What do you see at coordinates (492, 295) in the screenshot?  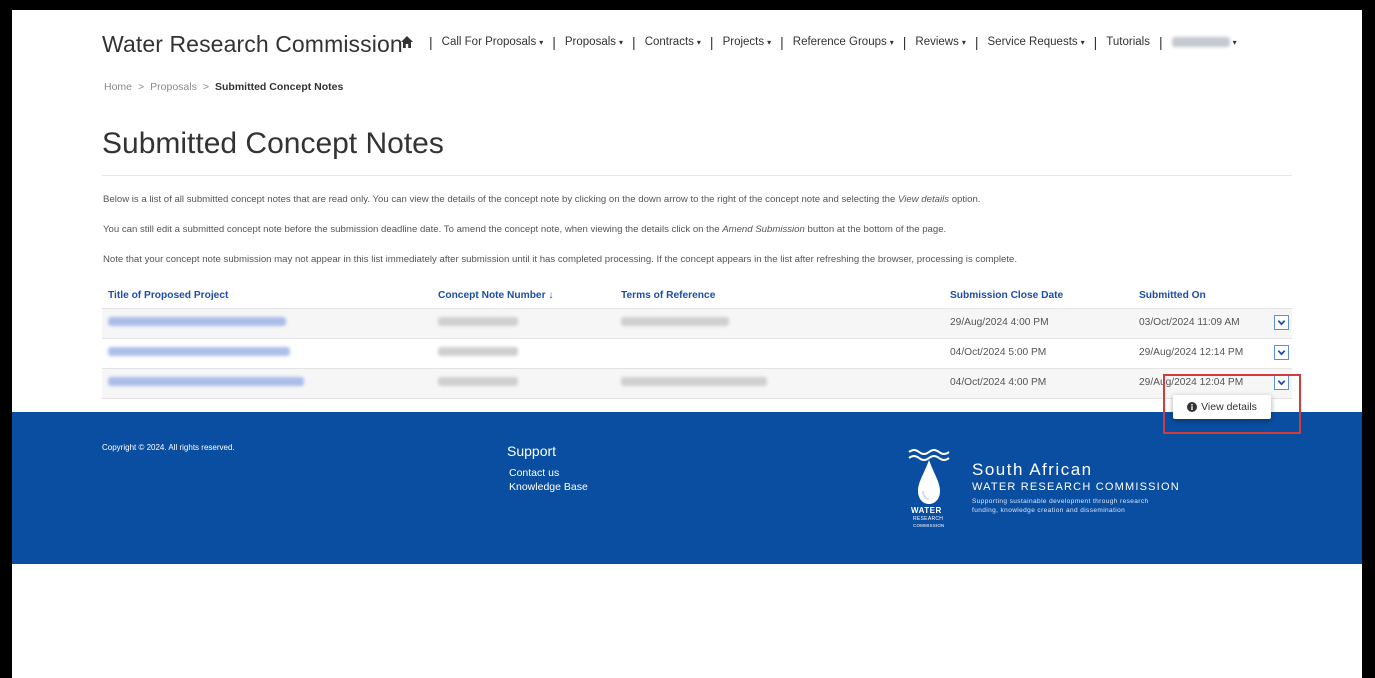 I see `col-header-number-label: Concept Note Number` at bounding box center [492, 295].